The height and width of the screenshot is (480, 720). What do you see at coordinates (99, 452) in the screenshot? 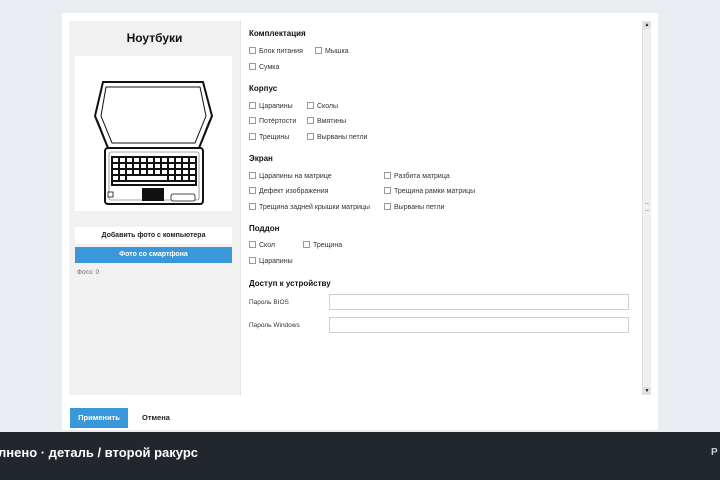
I see `bottom-caption: лнено · деталь / второй ракурс` at bounding box center [99, 452].